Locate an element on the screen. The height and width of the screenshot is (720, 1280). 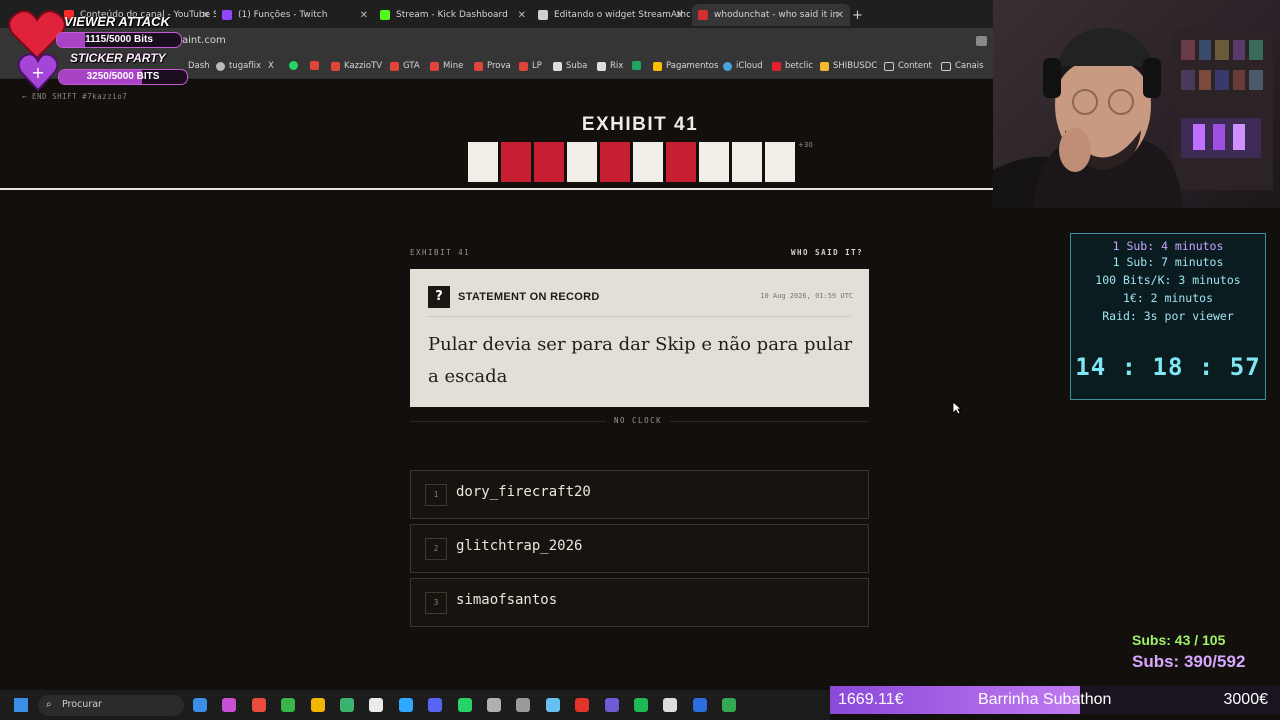
bookmark-chart is located at coordinates (316, 65).